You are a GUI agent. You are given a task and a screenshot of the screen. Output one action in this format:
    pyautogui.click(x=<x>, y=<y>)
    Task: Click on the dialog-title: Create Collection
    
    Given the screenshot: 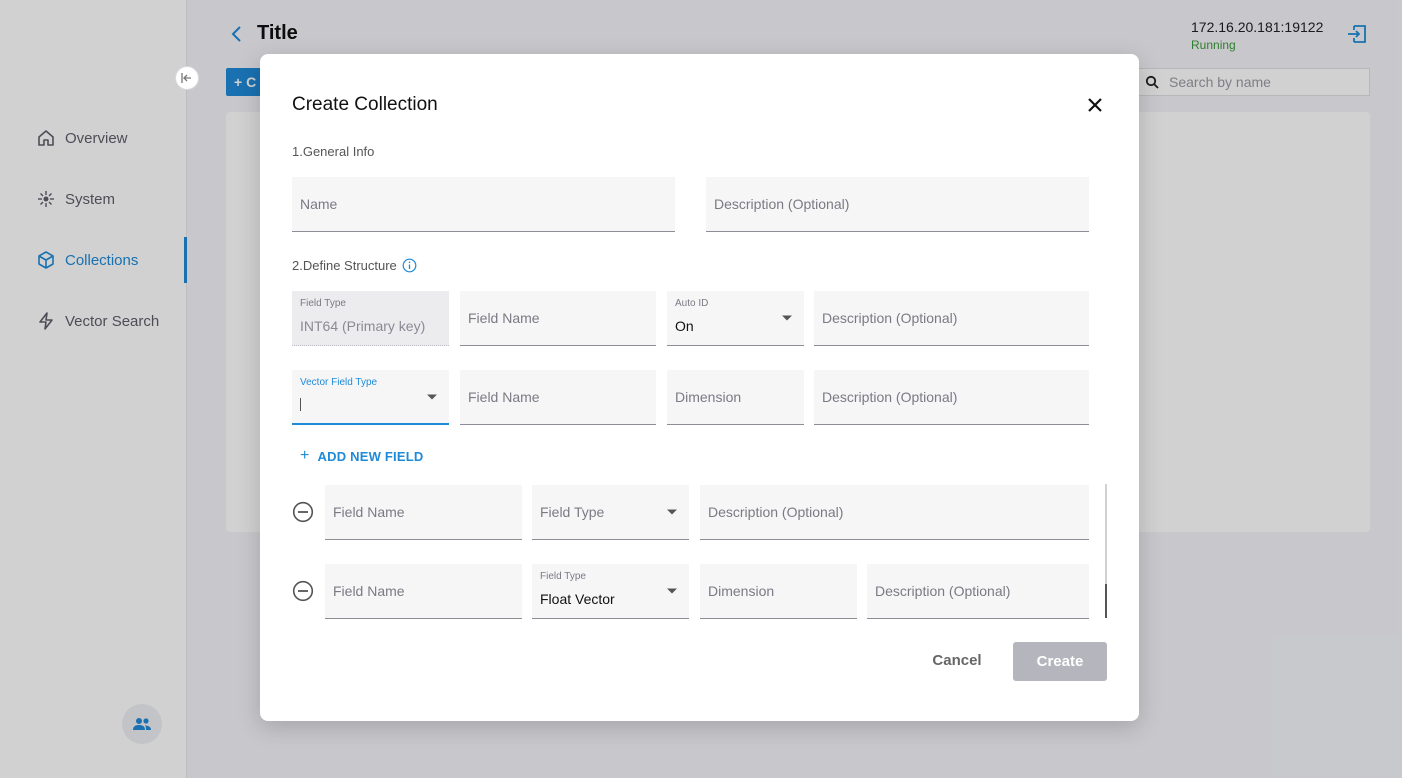 What is the action you would take?
    pyautogui.click(x=365, y=104)
    